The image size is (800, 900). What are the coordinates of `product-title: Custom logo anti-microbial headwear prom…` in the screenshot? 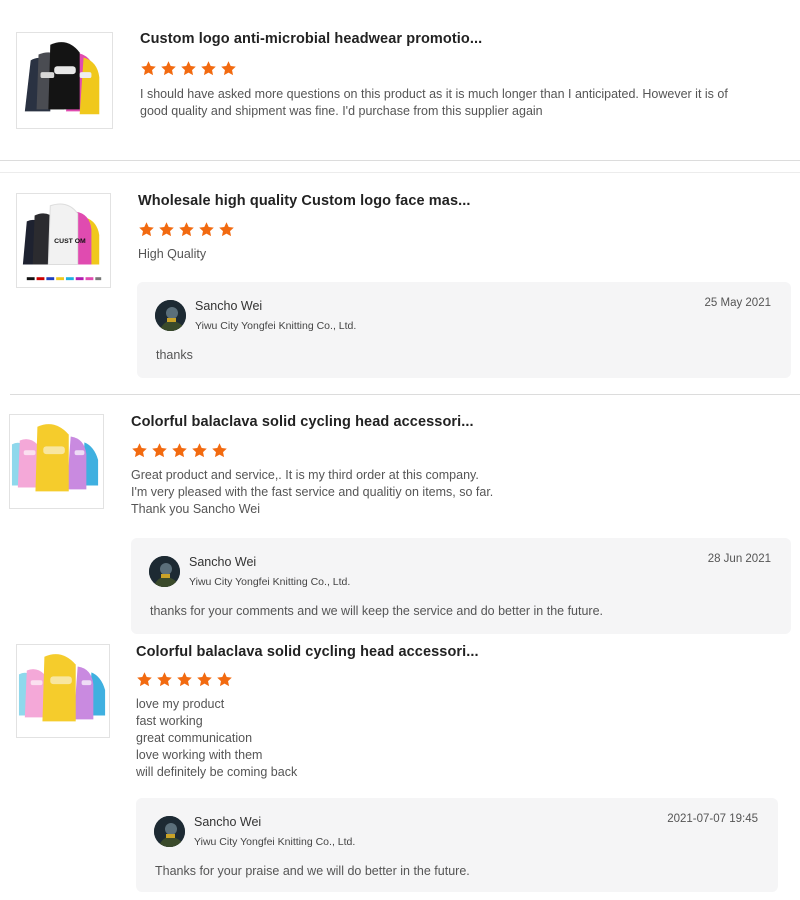 It's located at (311, 39).